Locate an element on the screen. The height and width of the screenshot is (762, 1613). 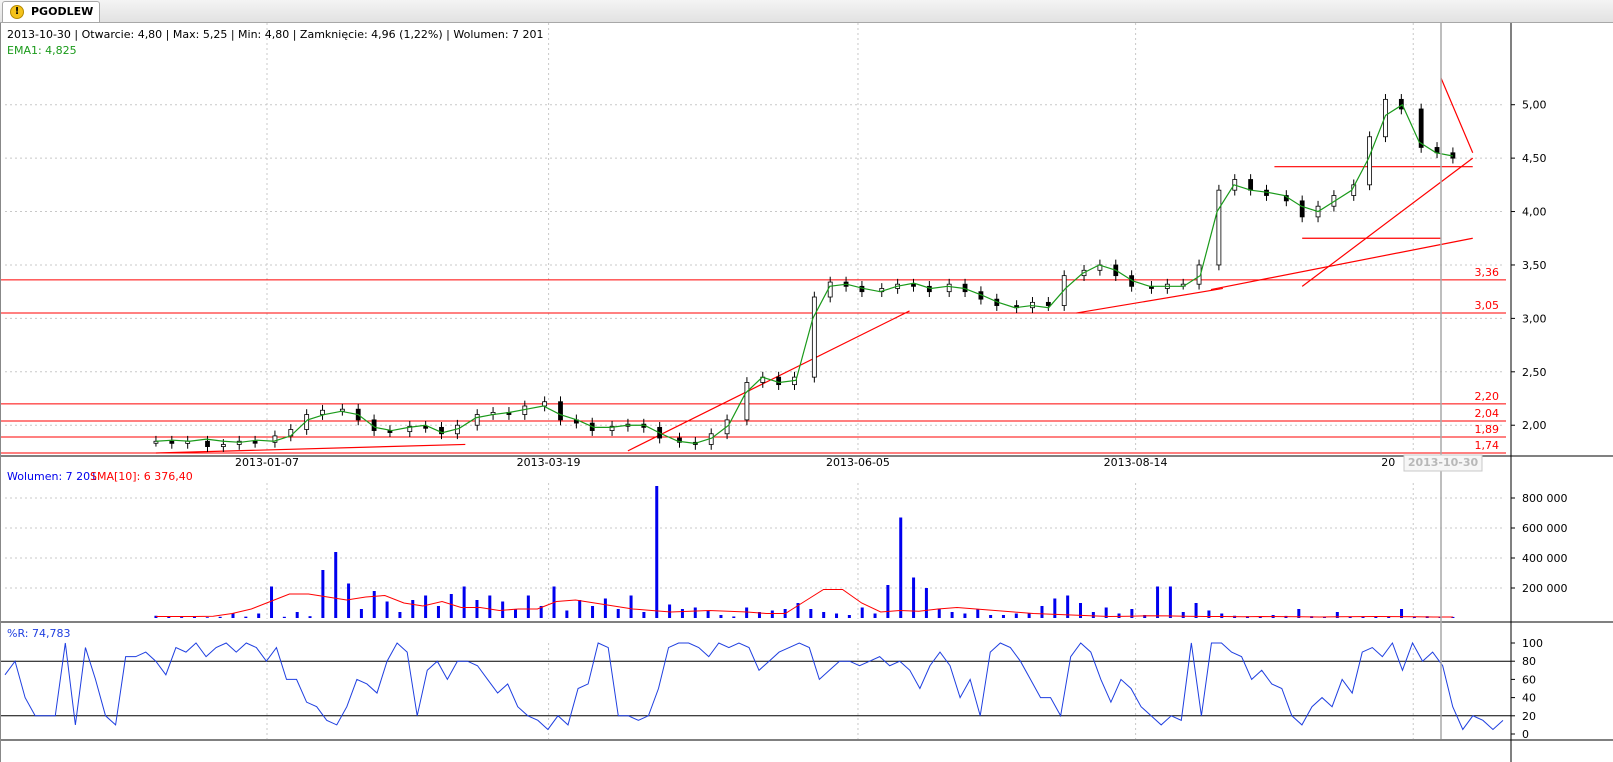
level-label: 3,36 is located at coordinates (1487, 272).